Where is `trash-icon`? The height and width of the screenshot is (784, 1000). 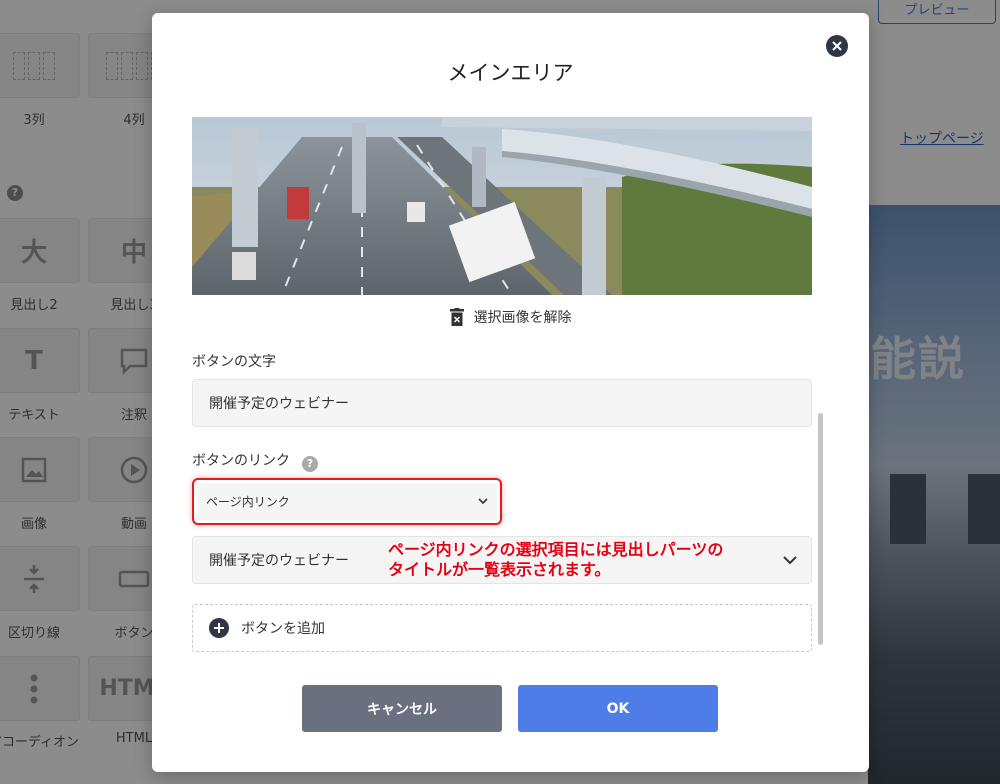 trash-icon is located at coordinates (456, 317).